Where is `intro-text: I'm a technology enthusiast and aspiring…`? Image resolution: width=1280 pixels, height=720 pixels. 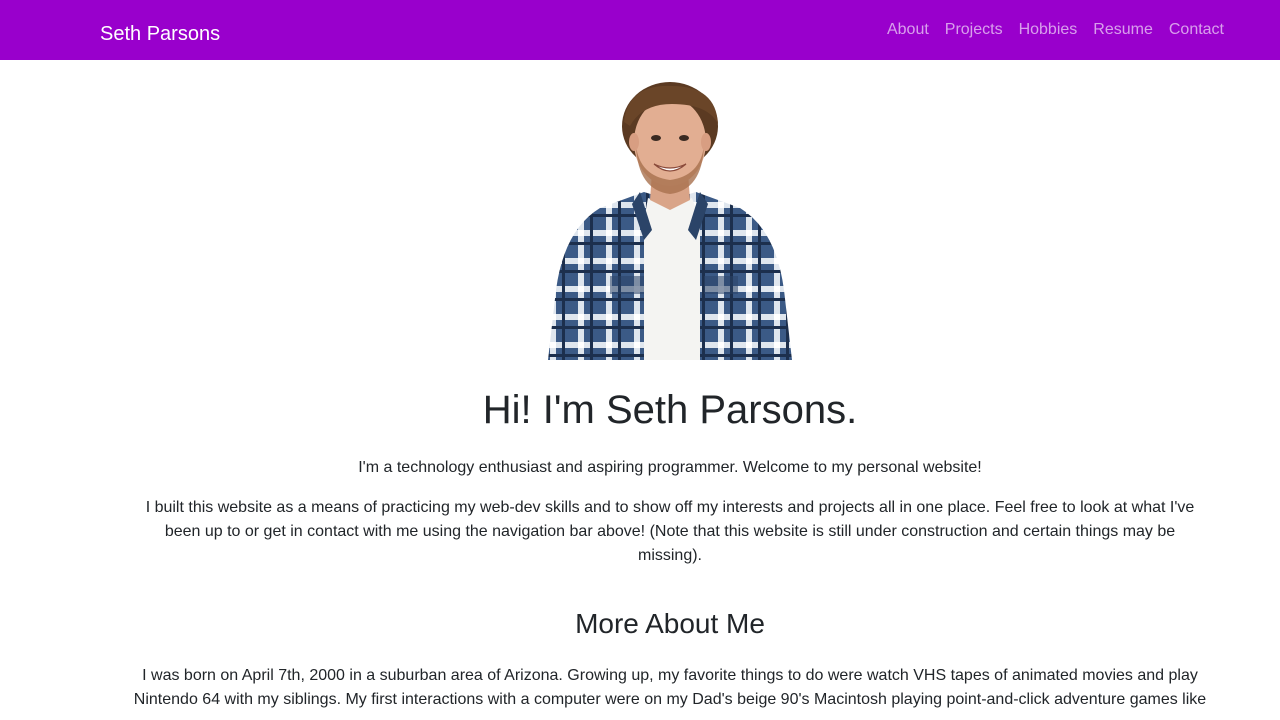 intro-text: I'm a technology enthusiast and aspiring… is located at coordinates (670, 467).